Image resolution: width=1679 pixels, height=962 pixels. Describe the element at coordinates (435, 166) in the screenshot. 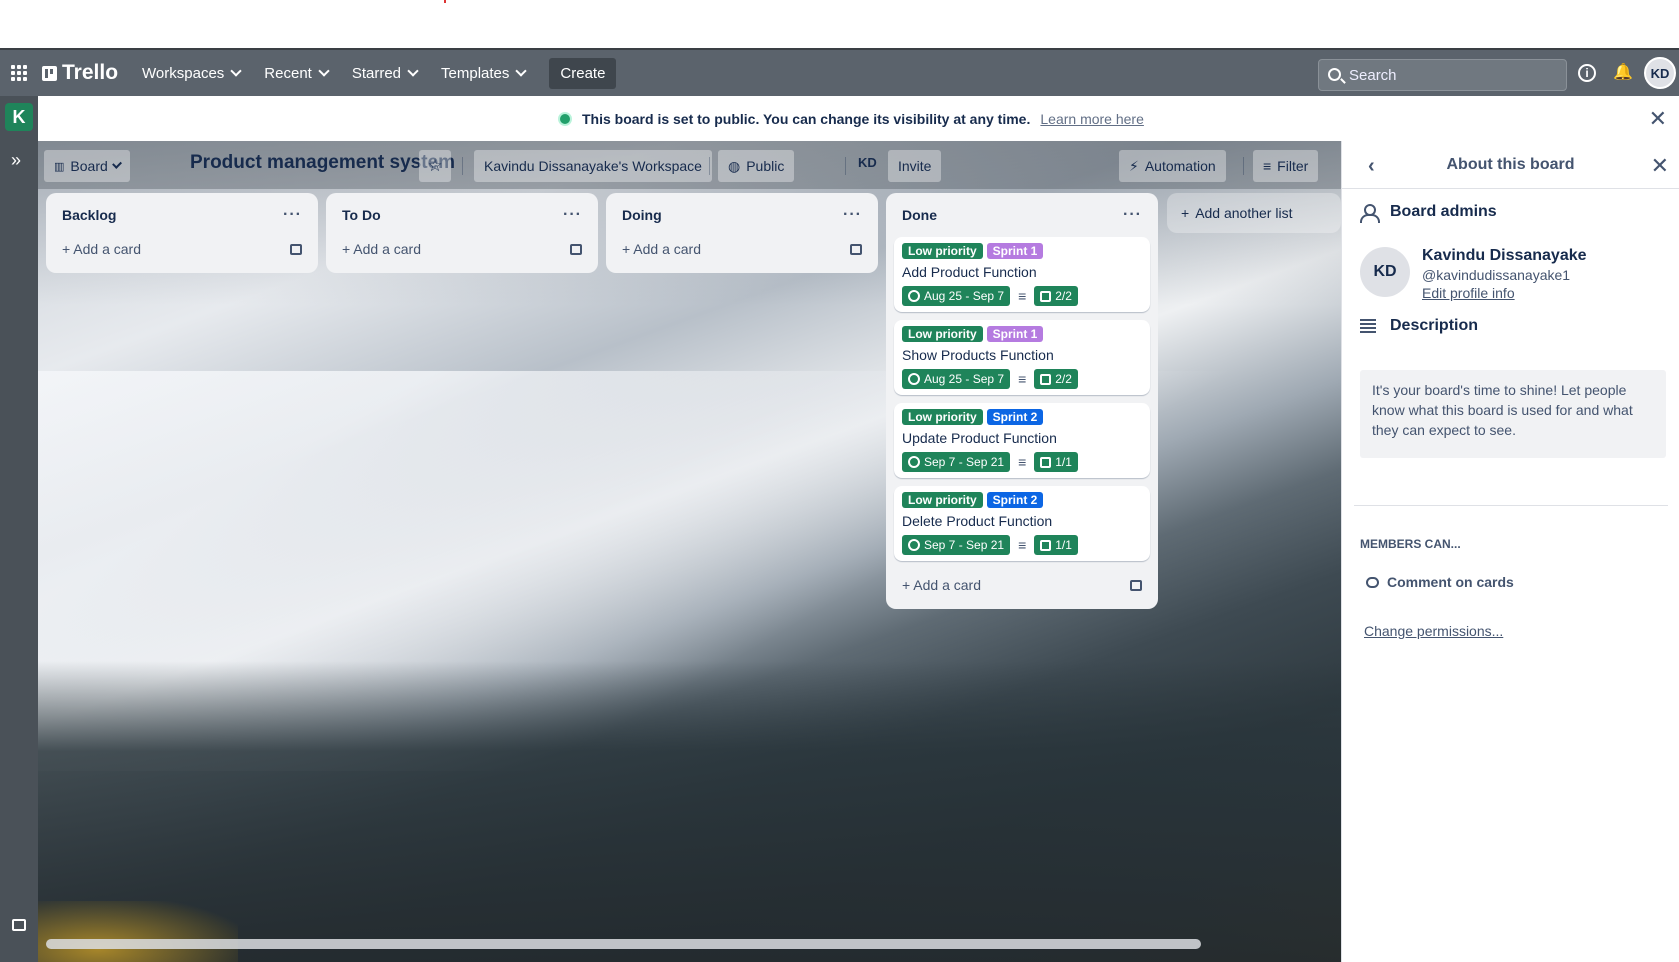

I see `star-board-button: ☆` at that location.